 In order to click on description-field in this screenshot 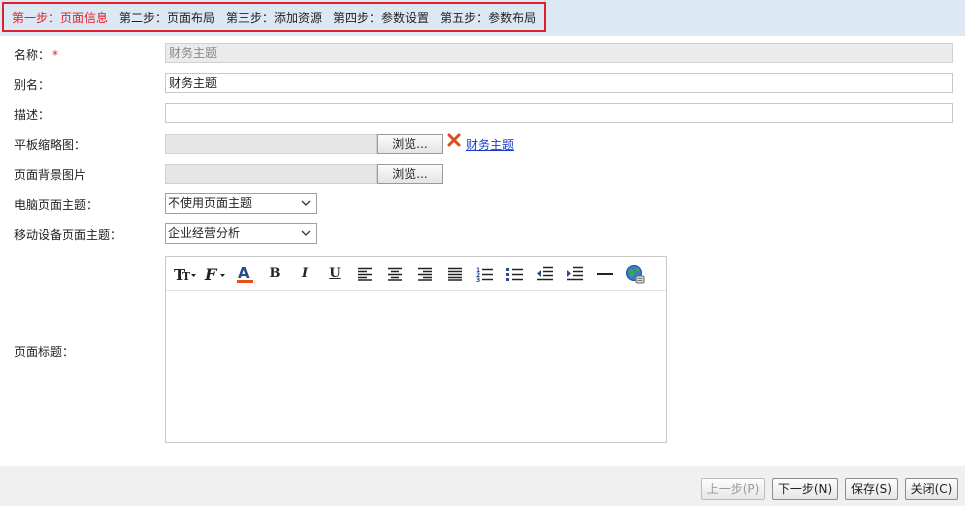, I will do `click(559, 113)`.